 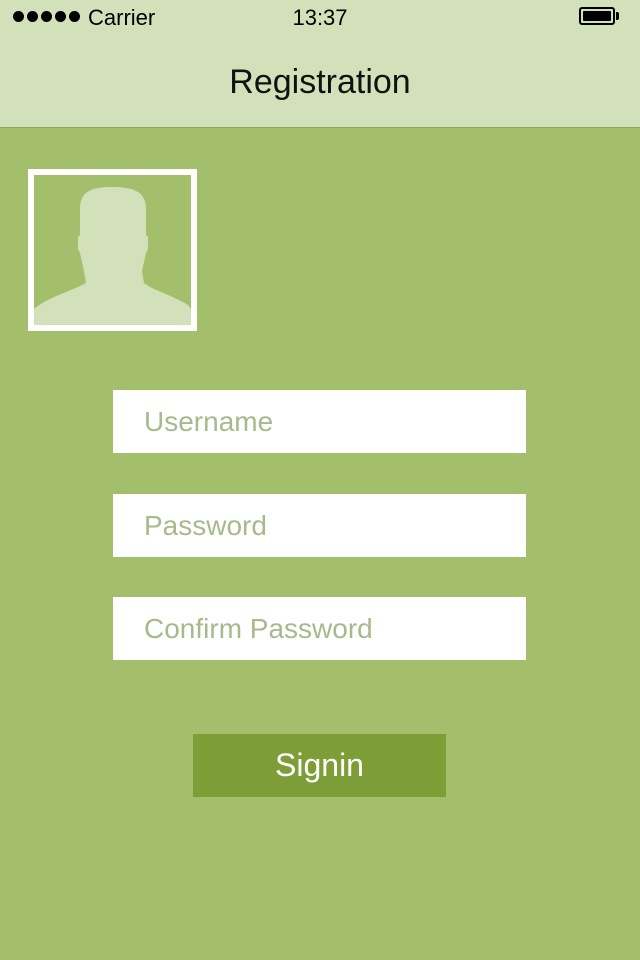 I want to click on status-bar: Carrier 13:37, so click(x=320, y=18).